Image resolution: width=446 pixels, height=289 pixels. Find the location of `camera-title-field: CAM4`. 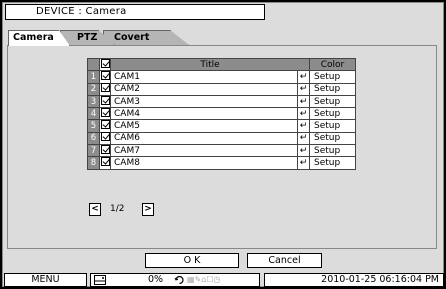

camera-title-field: CAM4 is located at coordinates (204, 114).